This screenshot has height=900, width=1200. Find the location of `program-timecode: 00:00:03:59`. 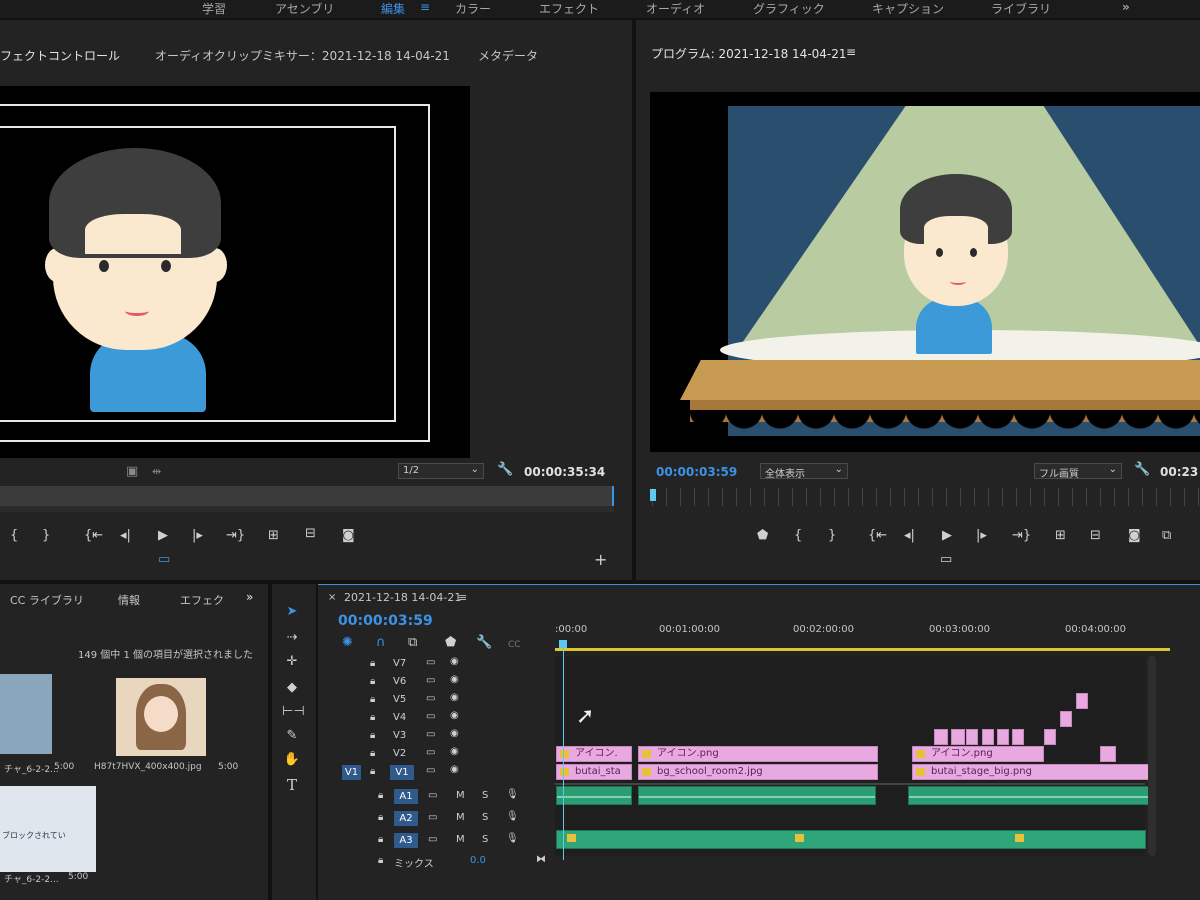

program-timecode: 00:00:03:59 is located at coordinates (696, 472).